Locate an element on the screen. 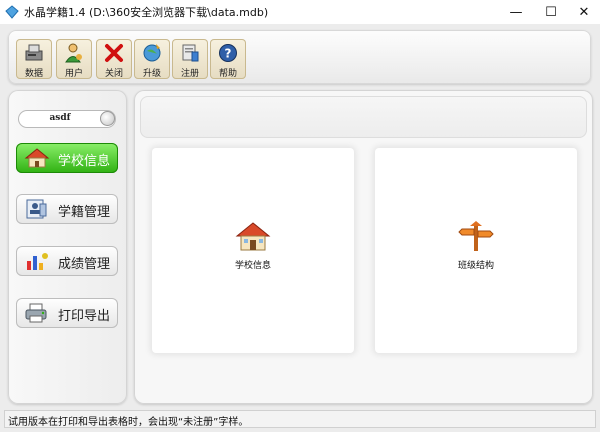 The height and width of the screenshot is (432, 600). upgrade-button: 升级 is located at coordinates (152, 59).